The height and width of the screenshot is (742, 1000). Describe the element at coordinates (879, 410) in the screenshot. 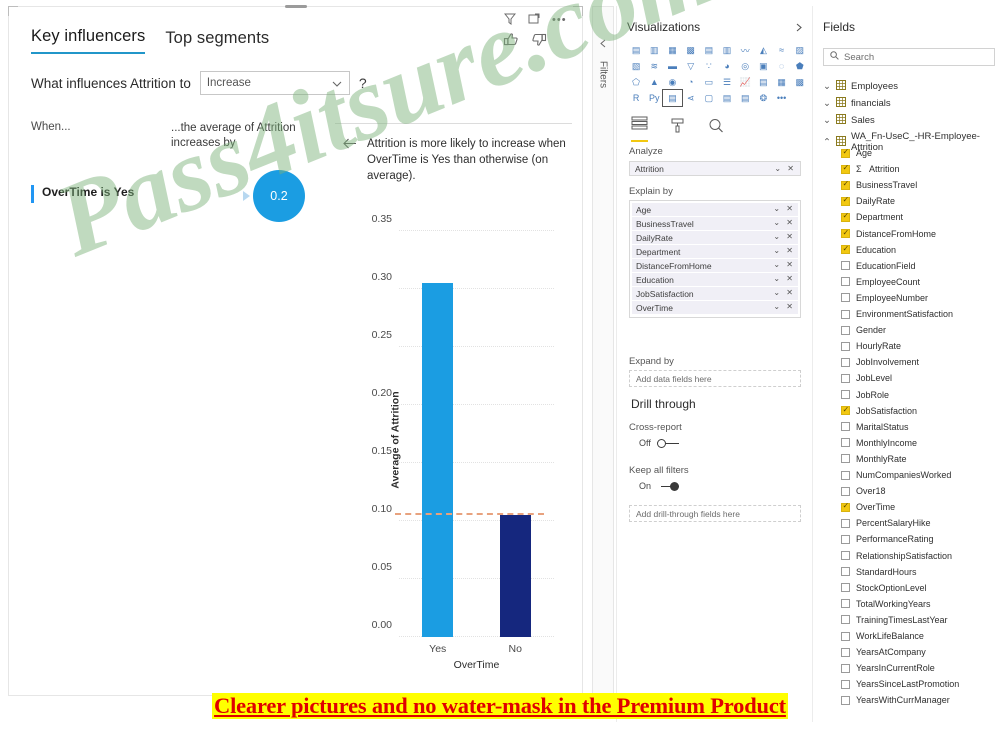

I see `field-row: JobSatisfaction` at that location.